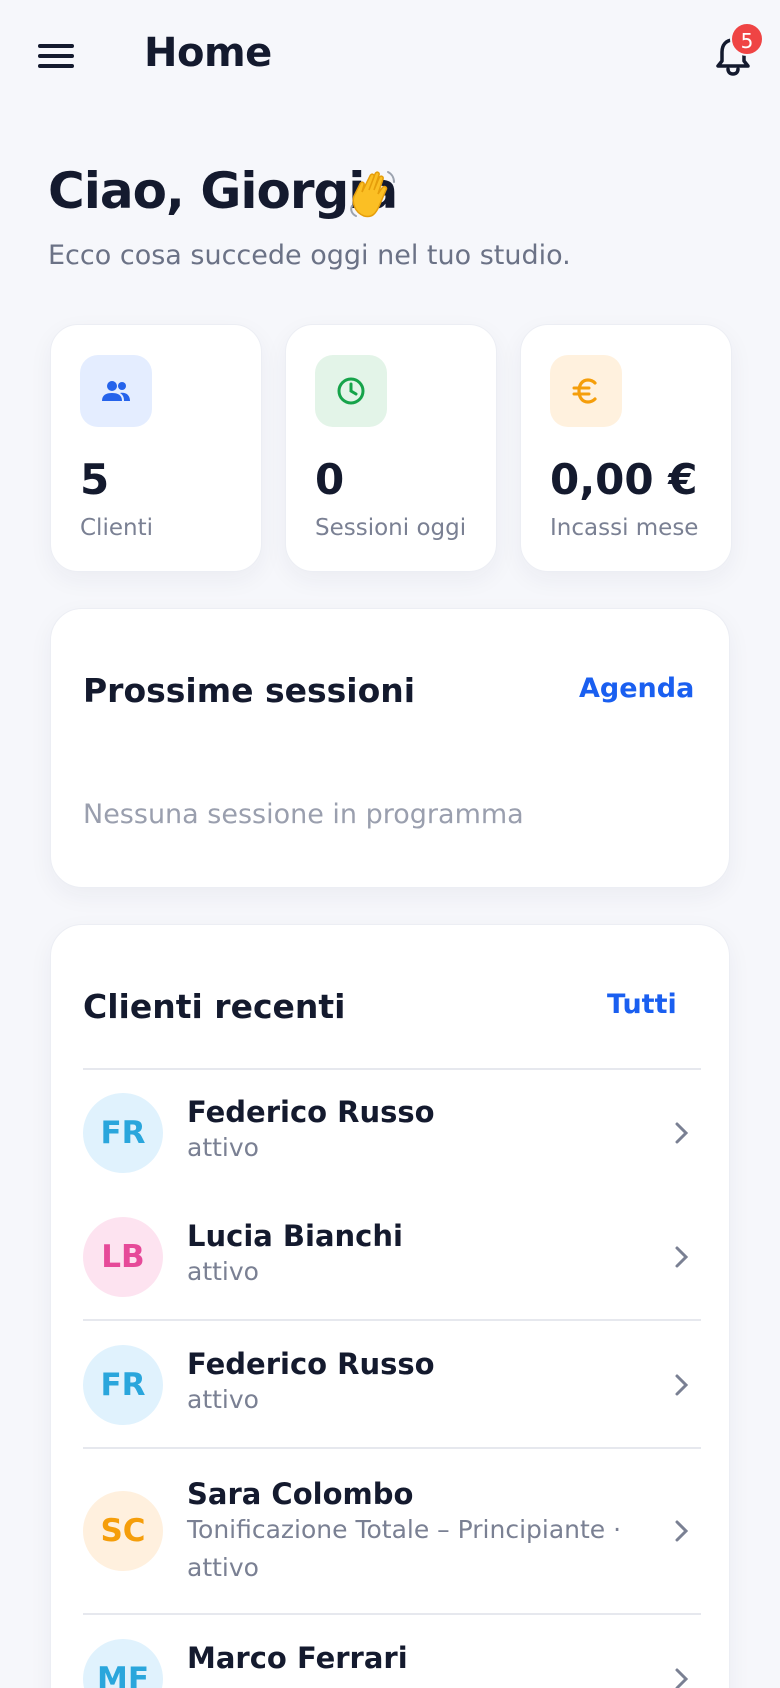  What do you see at coordinates (586, 391) in the screenshot?
I see `euro-icon` at bounding box center [586, 391].